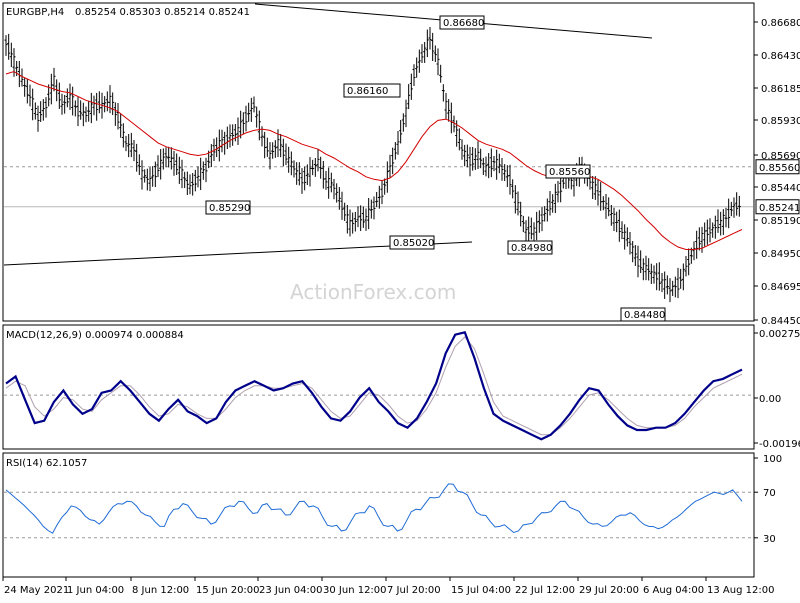  What do you see at coordinates (414, 590) in the screenshot?
I see `time-tick-label: 7 Jul 20:00` at bounding box center [414, 590].